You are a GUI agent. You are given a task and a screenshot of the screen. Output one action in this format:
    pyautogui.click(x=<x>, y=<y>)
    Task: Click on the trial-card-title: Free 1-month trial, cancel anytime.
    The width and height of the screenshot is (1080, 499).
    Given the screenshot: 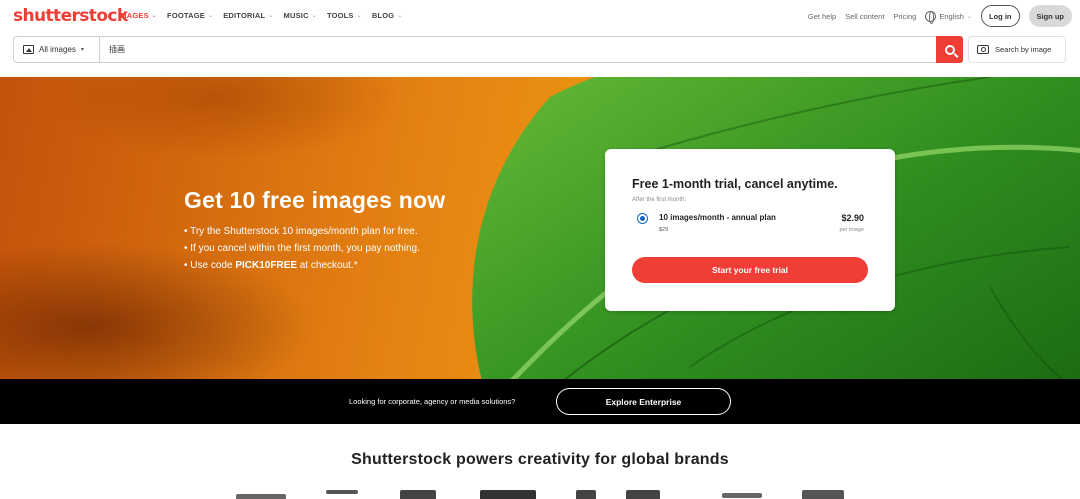 What is the action you would take?
    pyautogui.click(x=735, y=184)
    